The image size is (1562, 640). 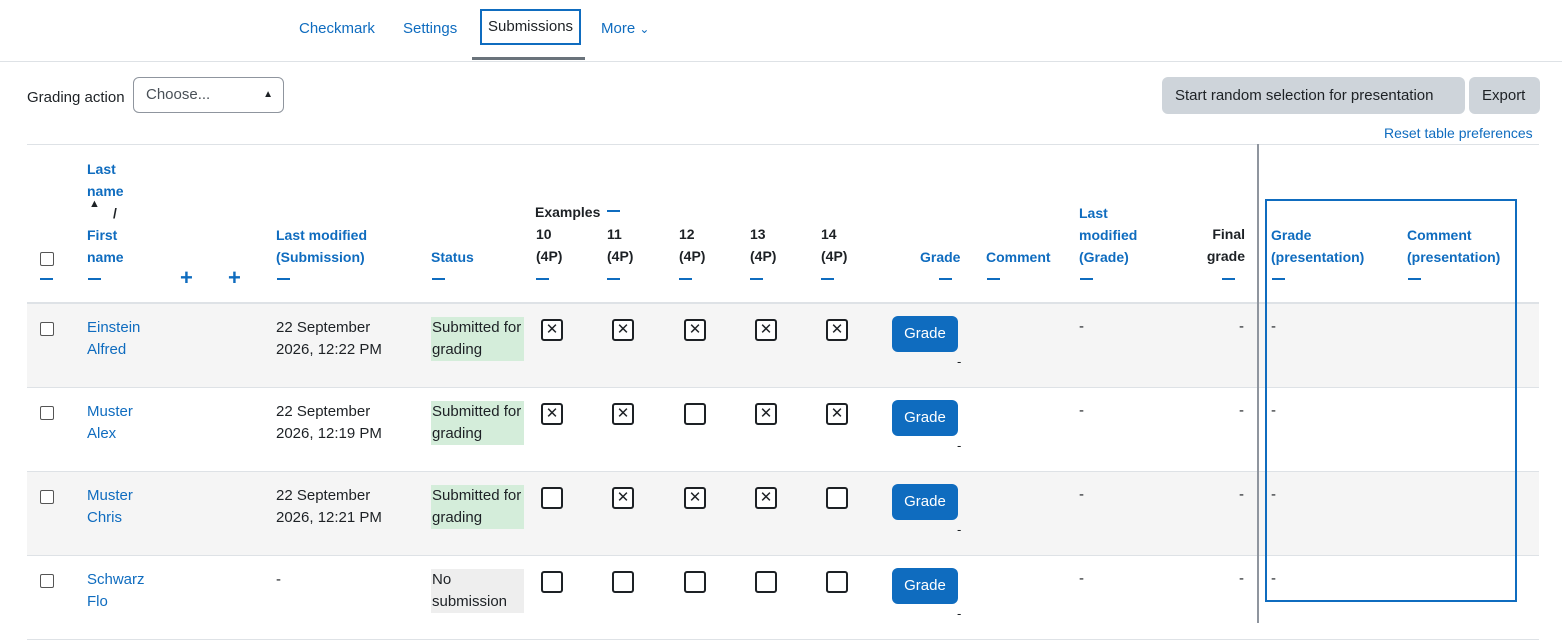 I want to click on submission-date-line2: 2026, 12:21 PM, so click(x=329, y=517).